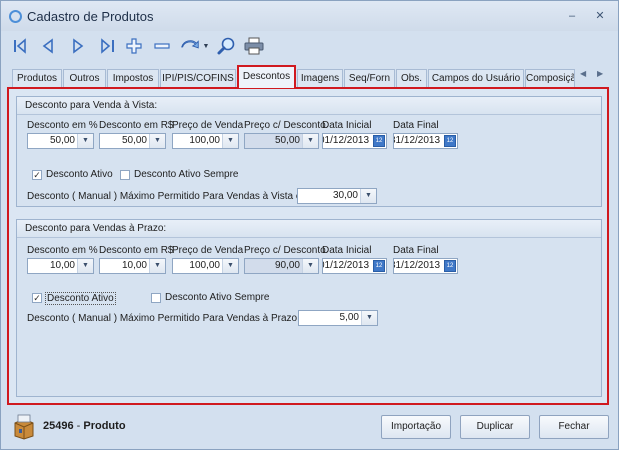  Describe the element at coordinates (416, 250) in the screenshot. I see `prazo-label-data-final: Data Final` at that location.